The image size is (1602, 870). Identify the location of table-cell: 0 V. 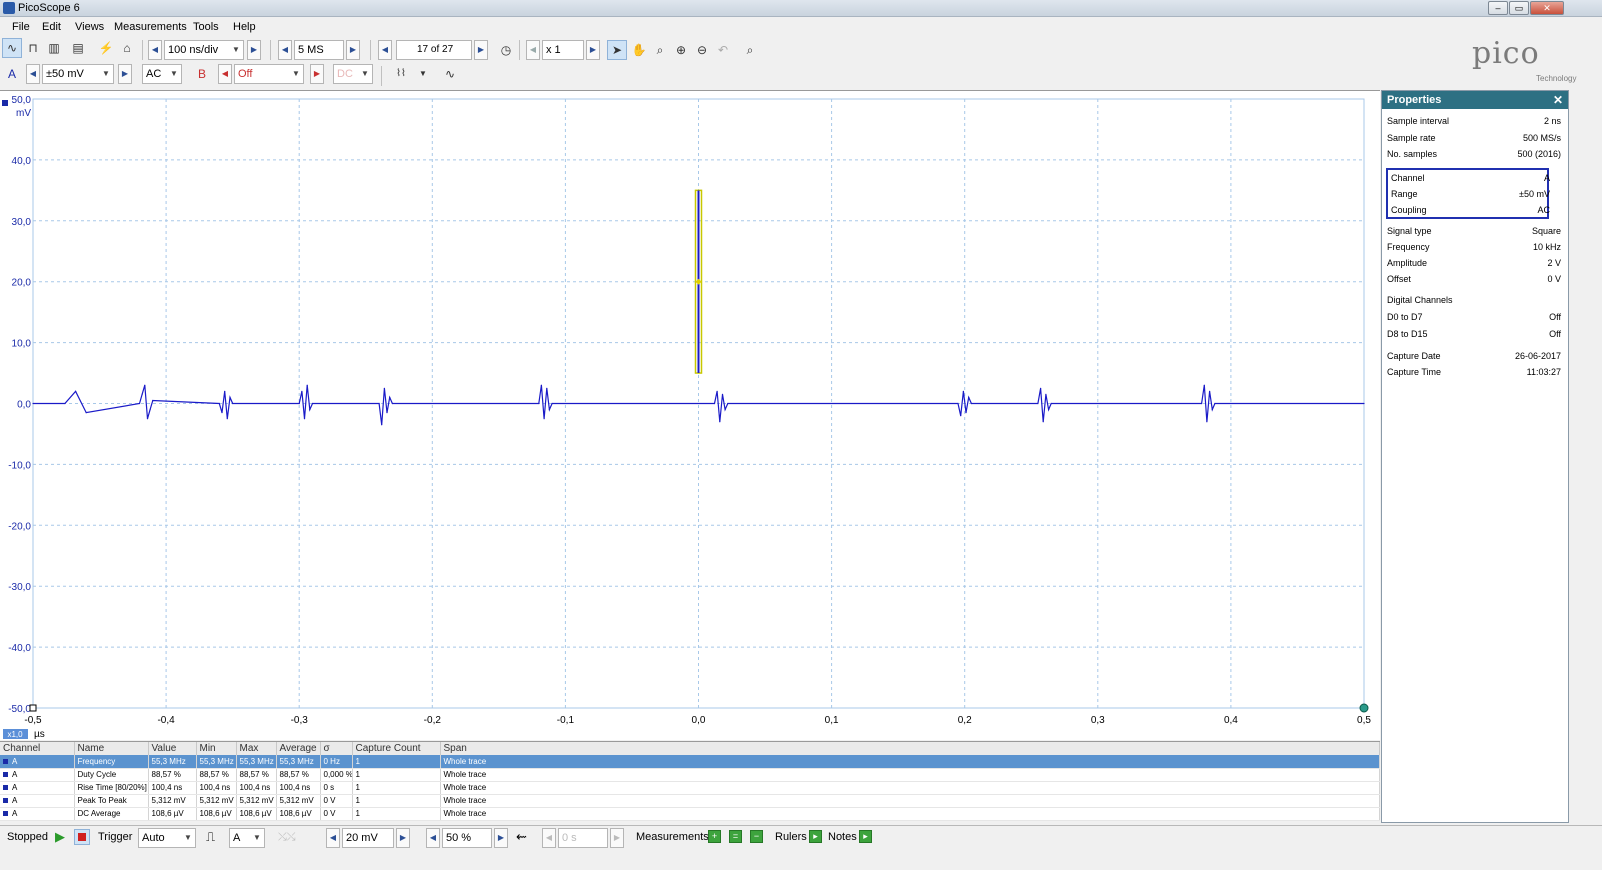
(336, 814).